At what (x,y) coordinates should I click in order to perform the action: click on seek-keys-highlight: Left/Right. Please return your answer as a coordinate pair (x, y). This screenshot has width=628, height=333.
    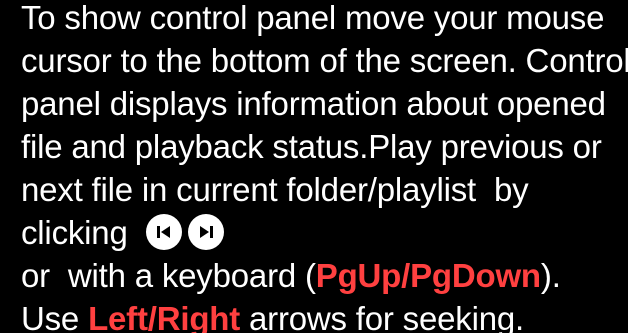
    Looking at the image, I should click on (164, 316).